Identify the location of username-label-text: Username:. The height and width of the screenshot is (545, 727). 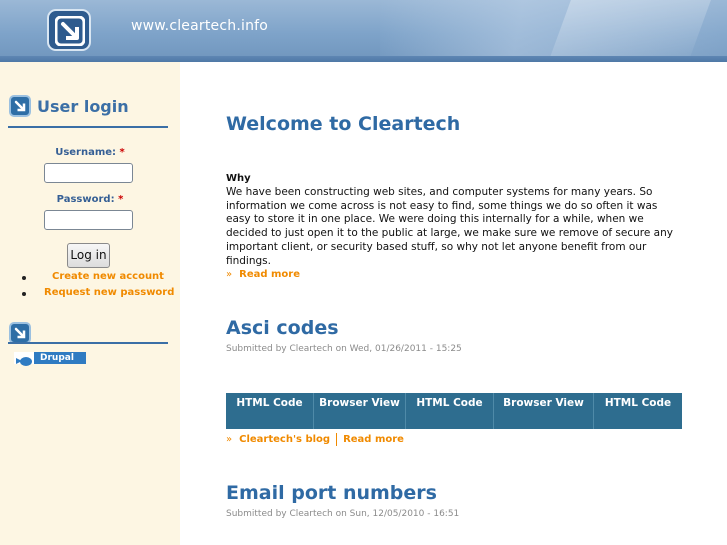
(86, 152).